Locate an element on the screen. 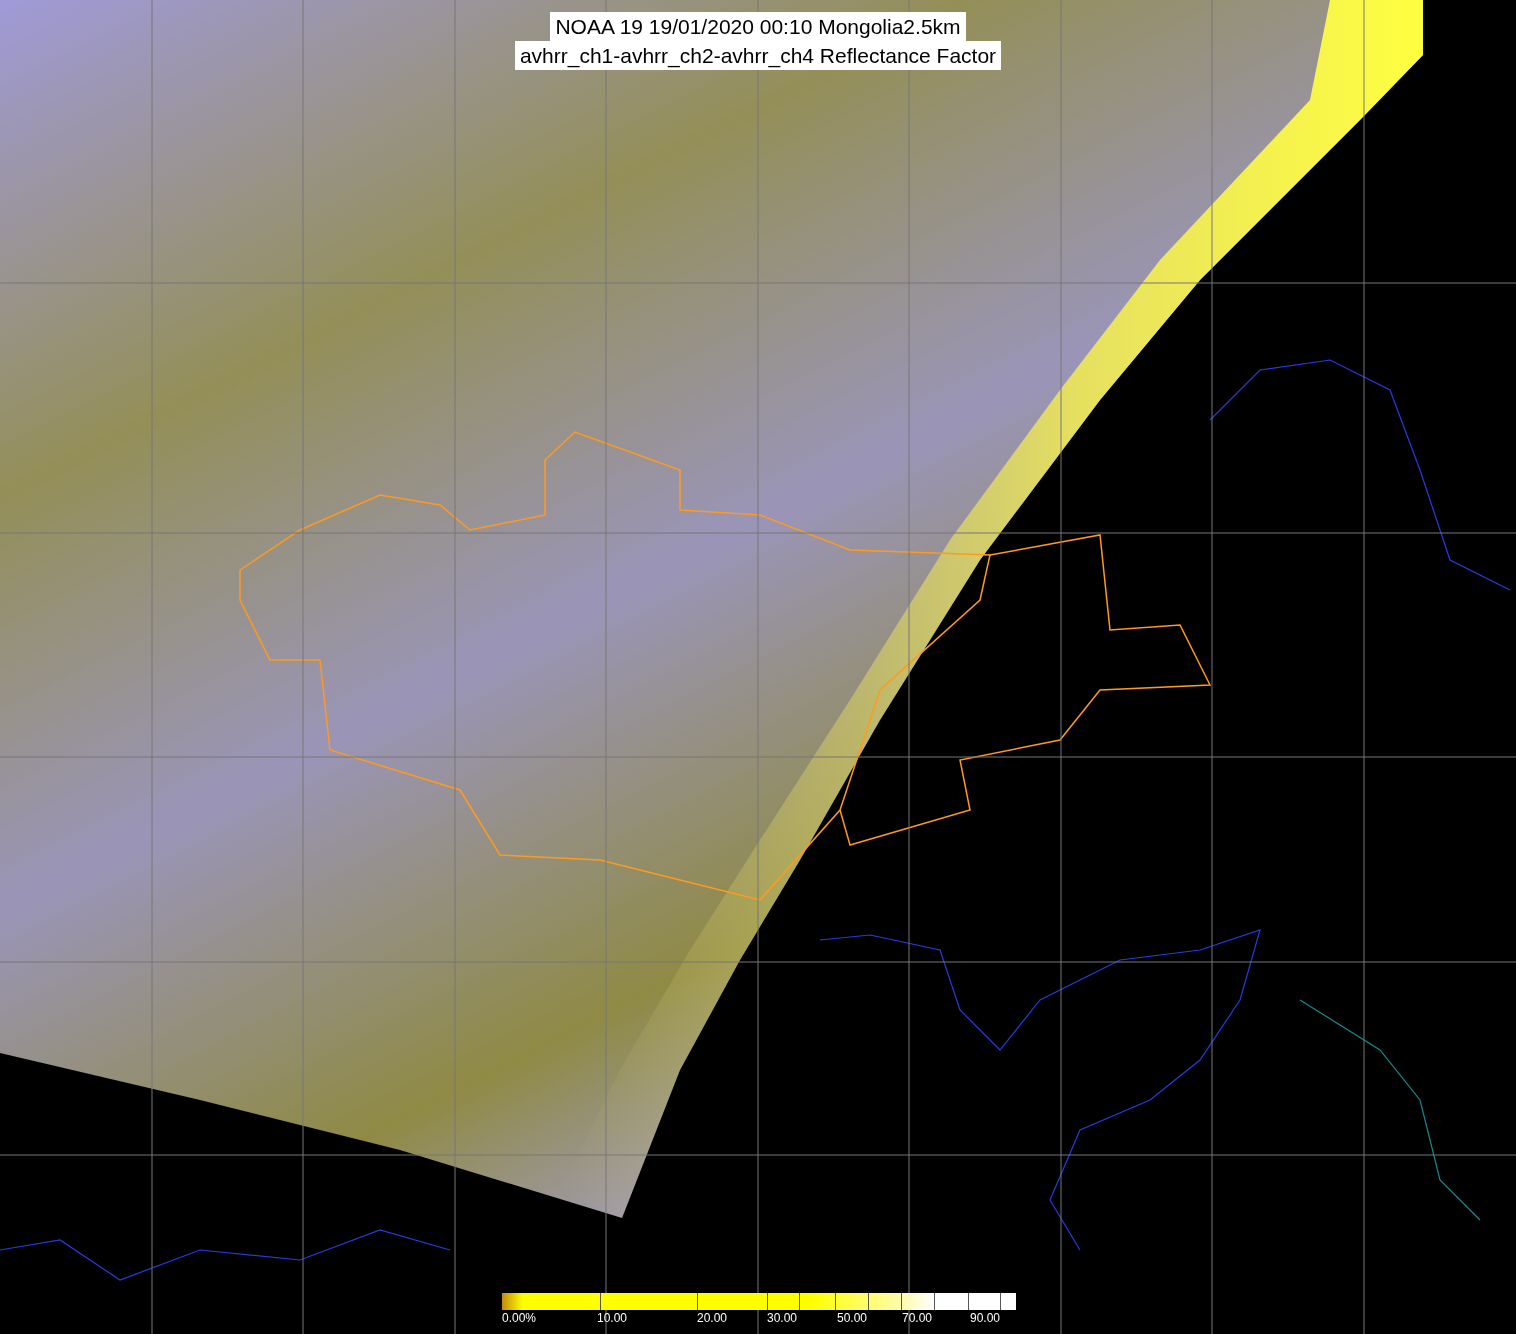 Image resolution: width=1516 pixels, height=1334 pixels. colorbar-label: 50.00 is located at coordinates (852, 1318).